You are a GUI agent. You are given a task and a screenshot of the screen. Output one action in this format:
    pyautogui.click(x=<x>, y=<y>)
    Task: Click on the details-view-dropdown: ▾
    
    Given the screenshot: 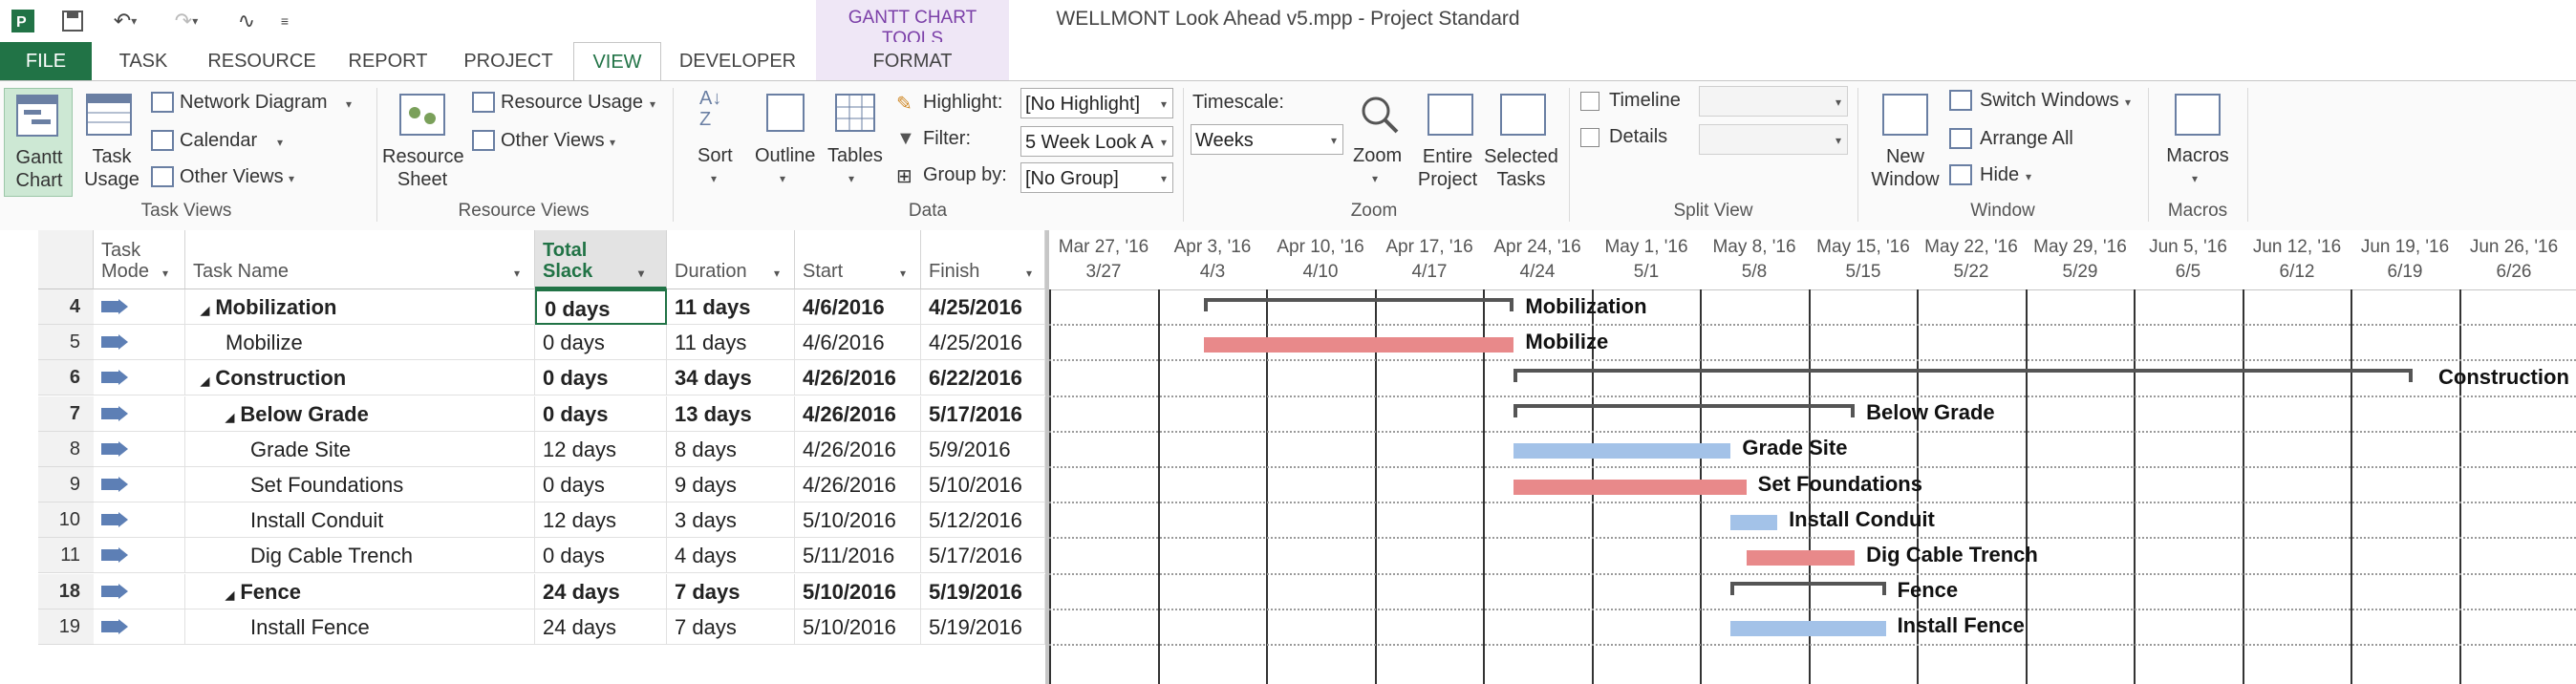 What is the action you would take?
    pyautogui.click(x=1773, y=139)
    